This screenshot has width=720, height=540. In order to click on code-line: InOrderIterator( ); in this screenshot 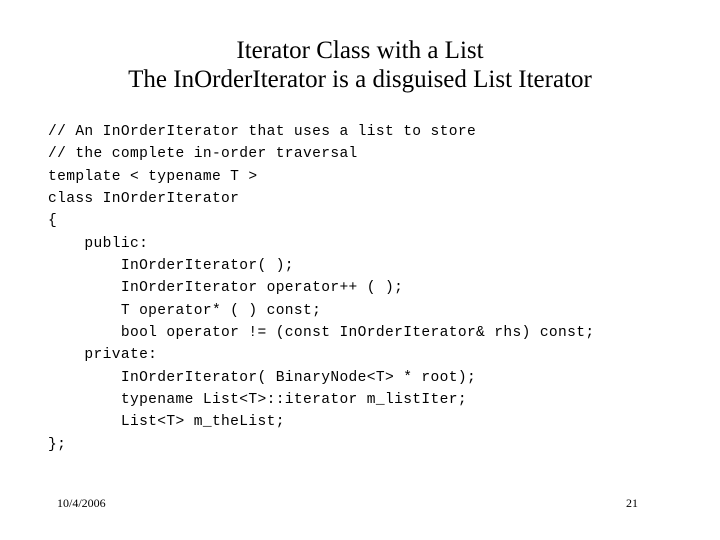, I will do `click(171, 266)`.